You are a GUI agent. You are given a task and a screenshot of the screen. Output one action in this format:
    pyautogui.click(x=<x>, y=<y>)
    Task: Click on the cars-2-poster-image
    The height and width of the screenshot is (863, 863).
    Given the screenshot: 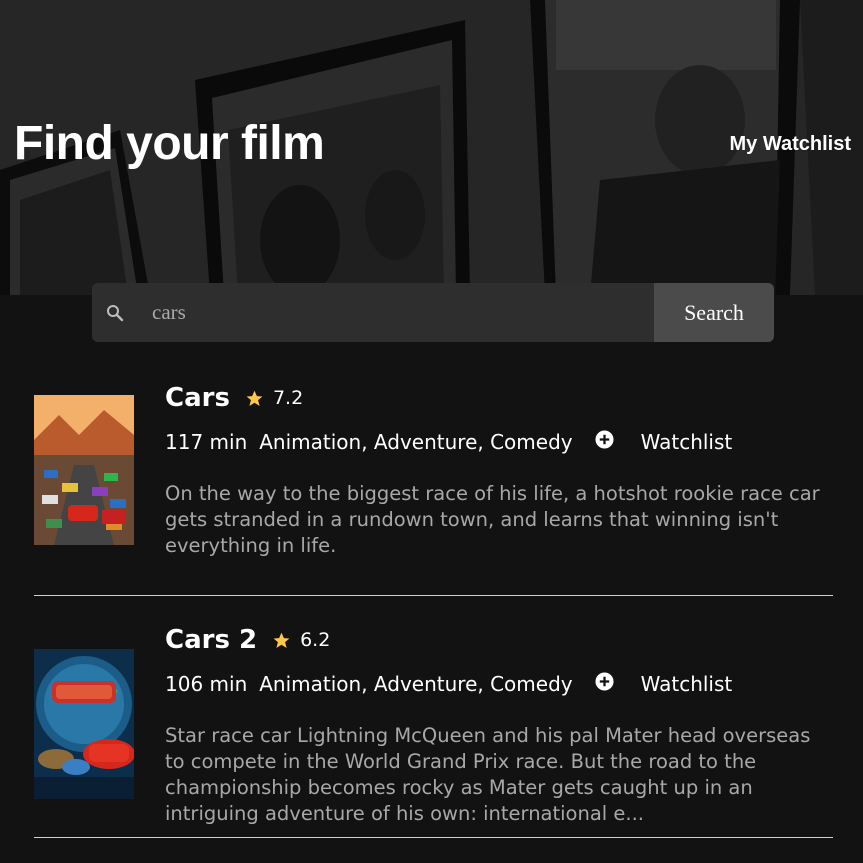 What is the action you would take?
    pyautogui.click(x=84, y=724)
    